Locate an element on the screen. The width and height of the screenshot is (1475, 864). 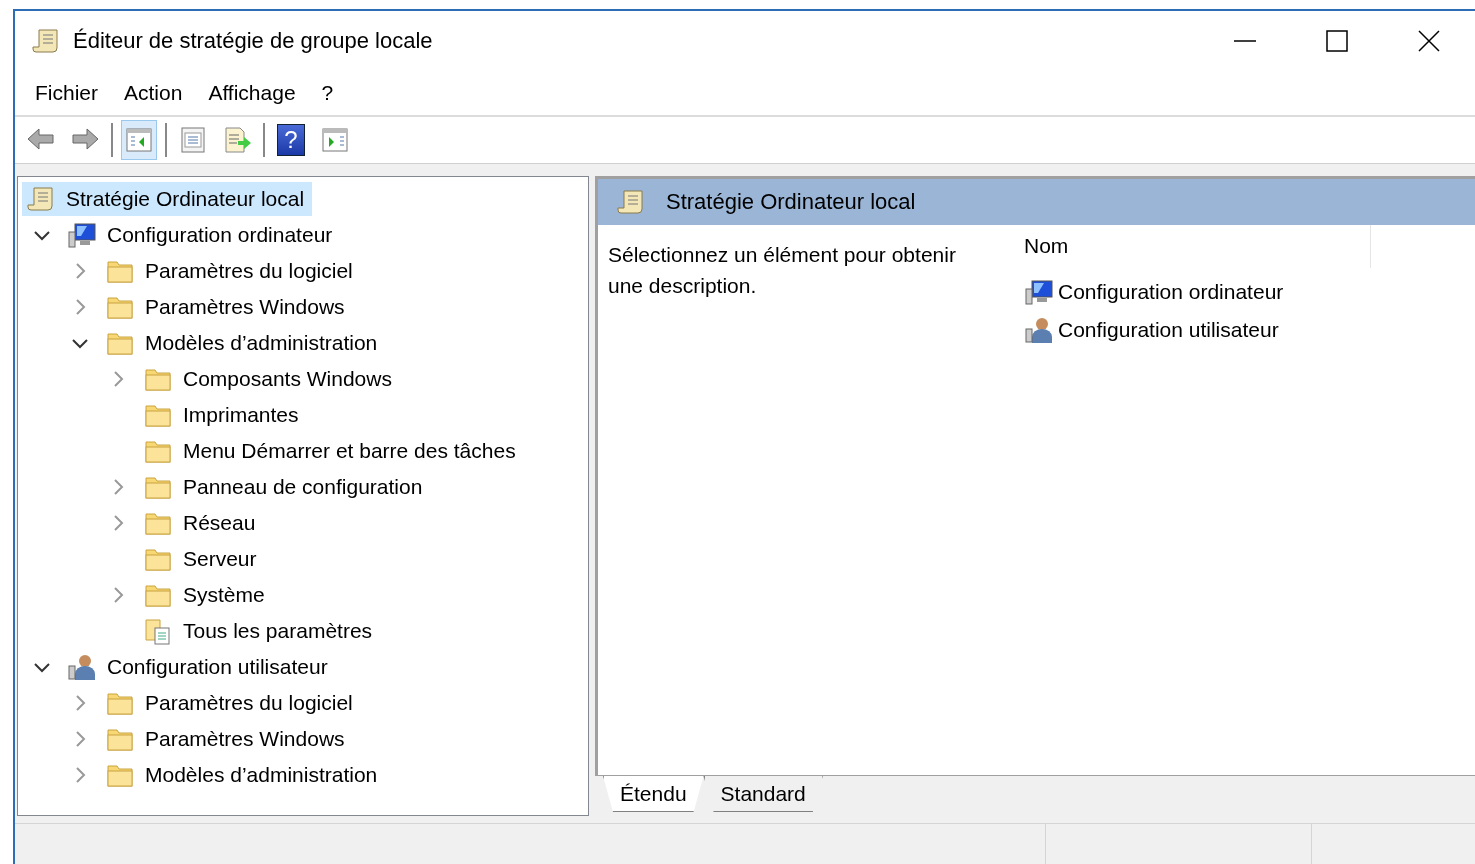
list-item: Configuration utilisateur is located at coordinates (1151, 330).